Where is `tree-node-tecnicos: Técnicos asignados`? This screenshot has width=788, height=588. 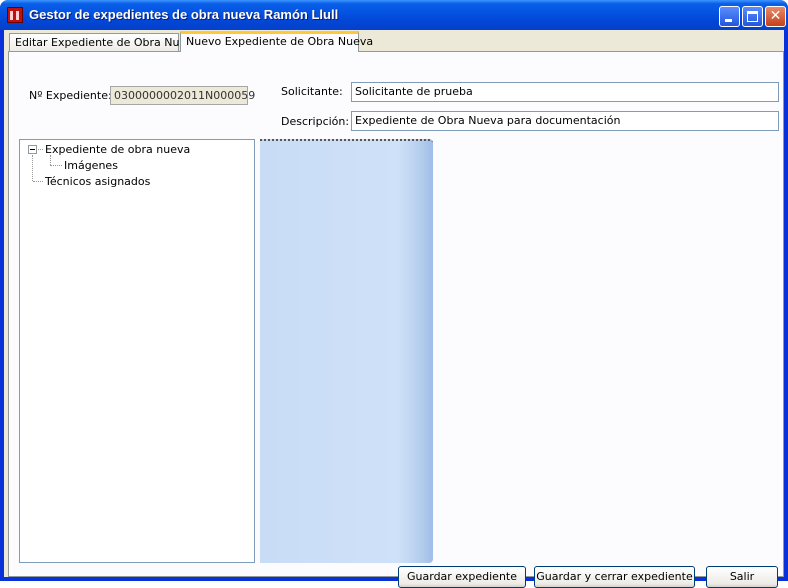
tree-node-tecnicos: Técnicos asignados is located at coordinates (97, 181).